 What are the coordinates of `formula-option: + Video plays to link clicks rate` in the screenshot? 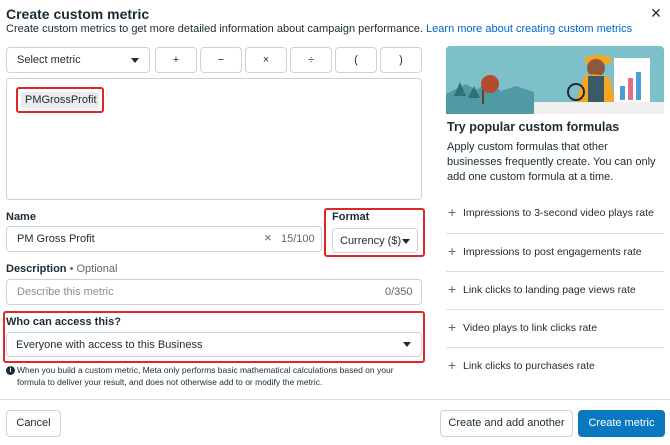 It's located at (555, 328).